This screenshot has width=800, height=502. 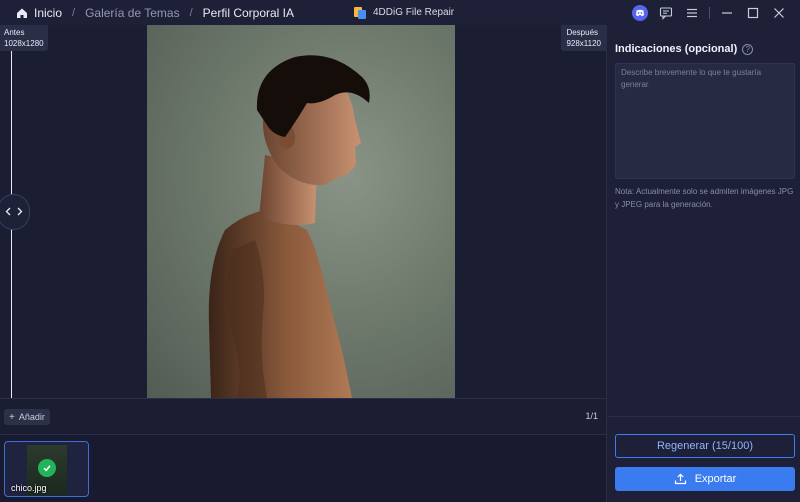 I want to click on export-button-label: Exportar, so click(x=715, y=479).